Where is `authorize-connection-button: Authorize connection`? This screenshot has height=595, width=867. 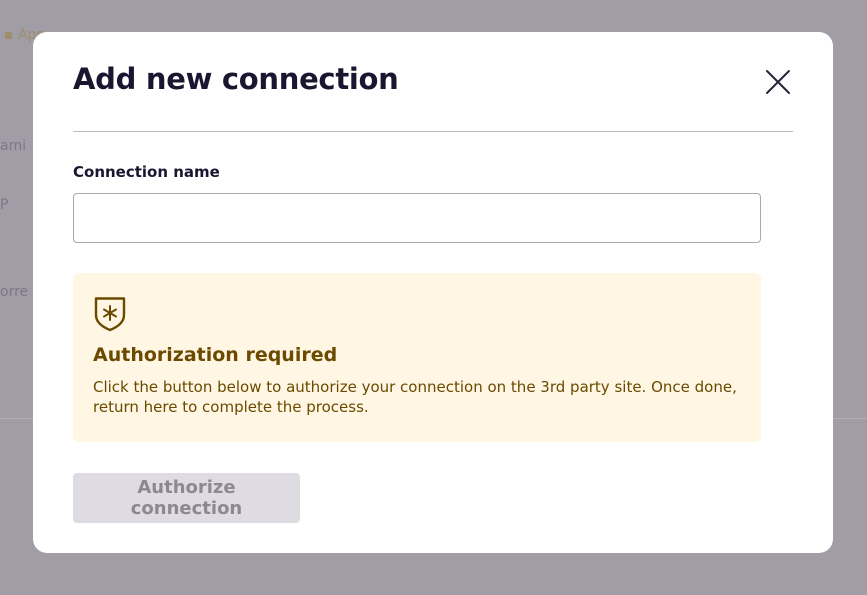 authorize-connection-button: Authorize connection is located at coordinates (186, 498).